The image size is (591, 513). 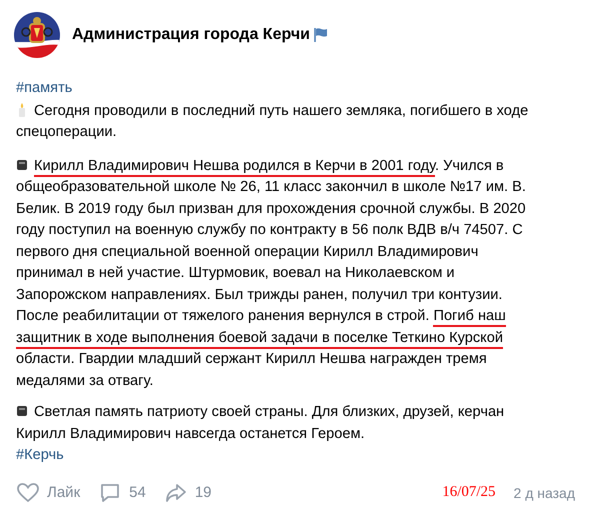 I want to click on page-title: Администрация города Керчи, so click(x=191, y=35).